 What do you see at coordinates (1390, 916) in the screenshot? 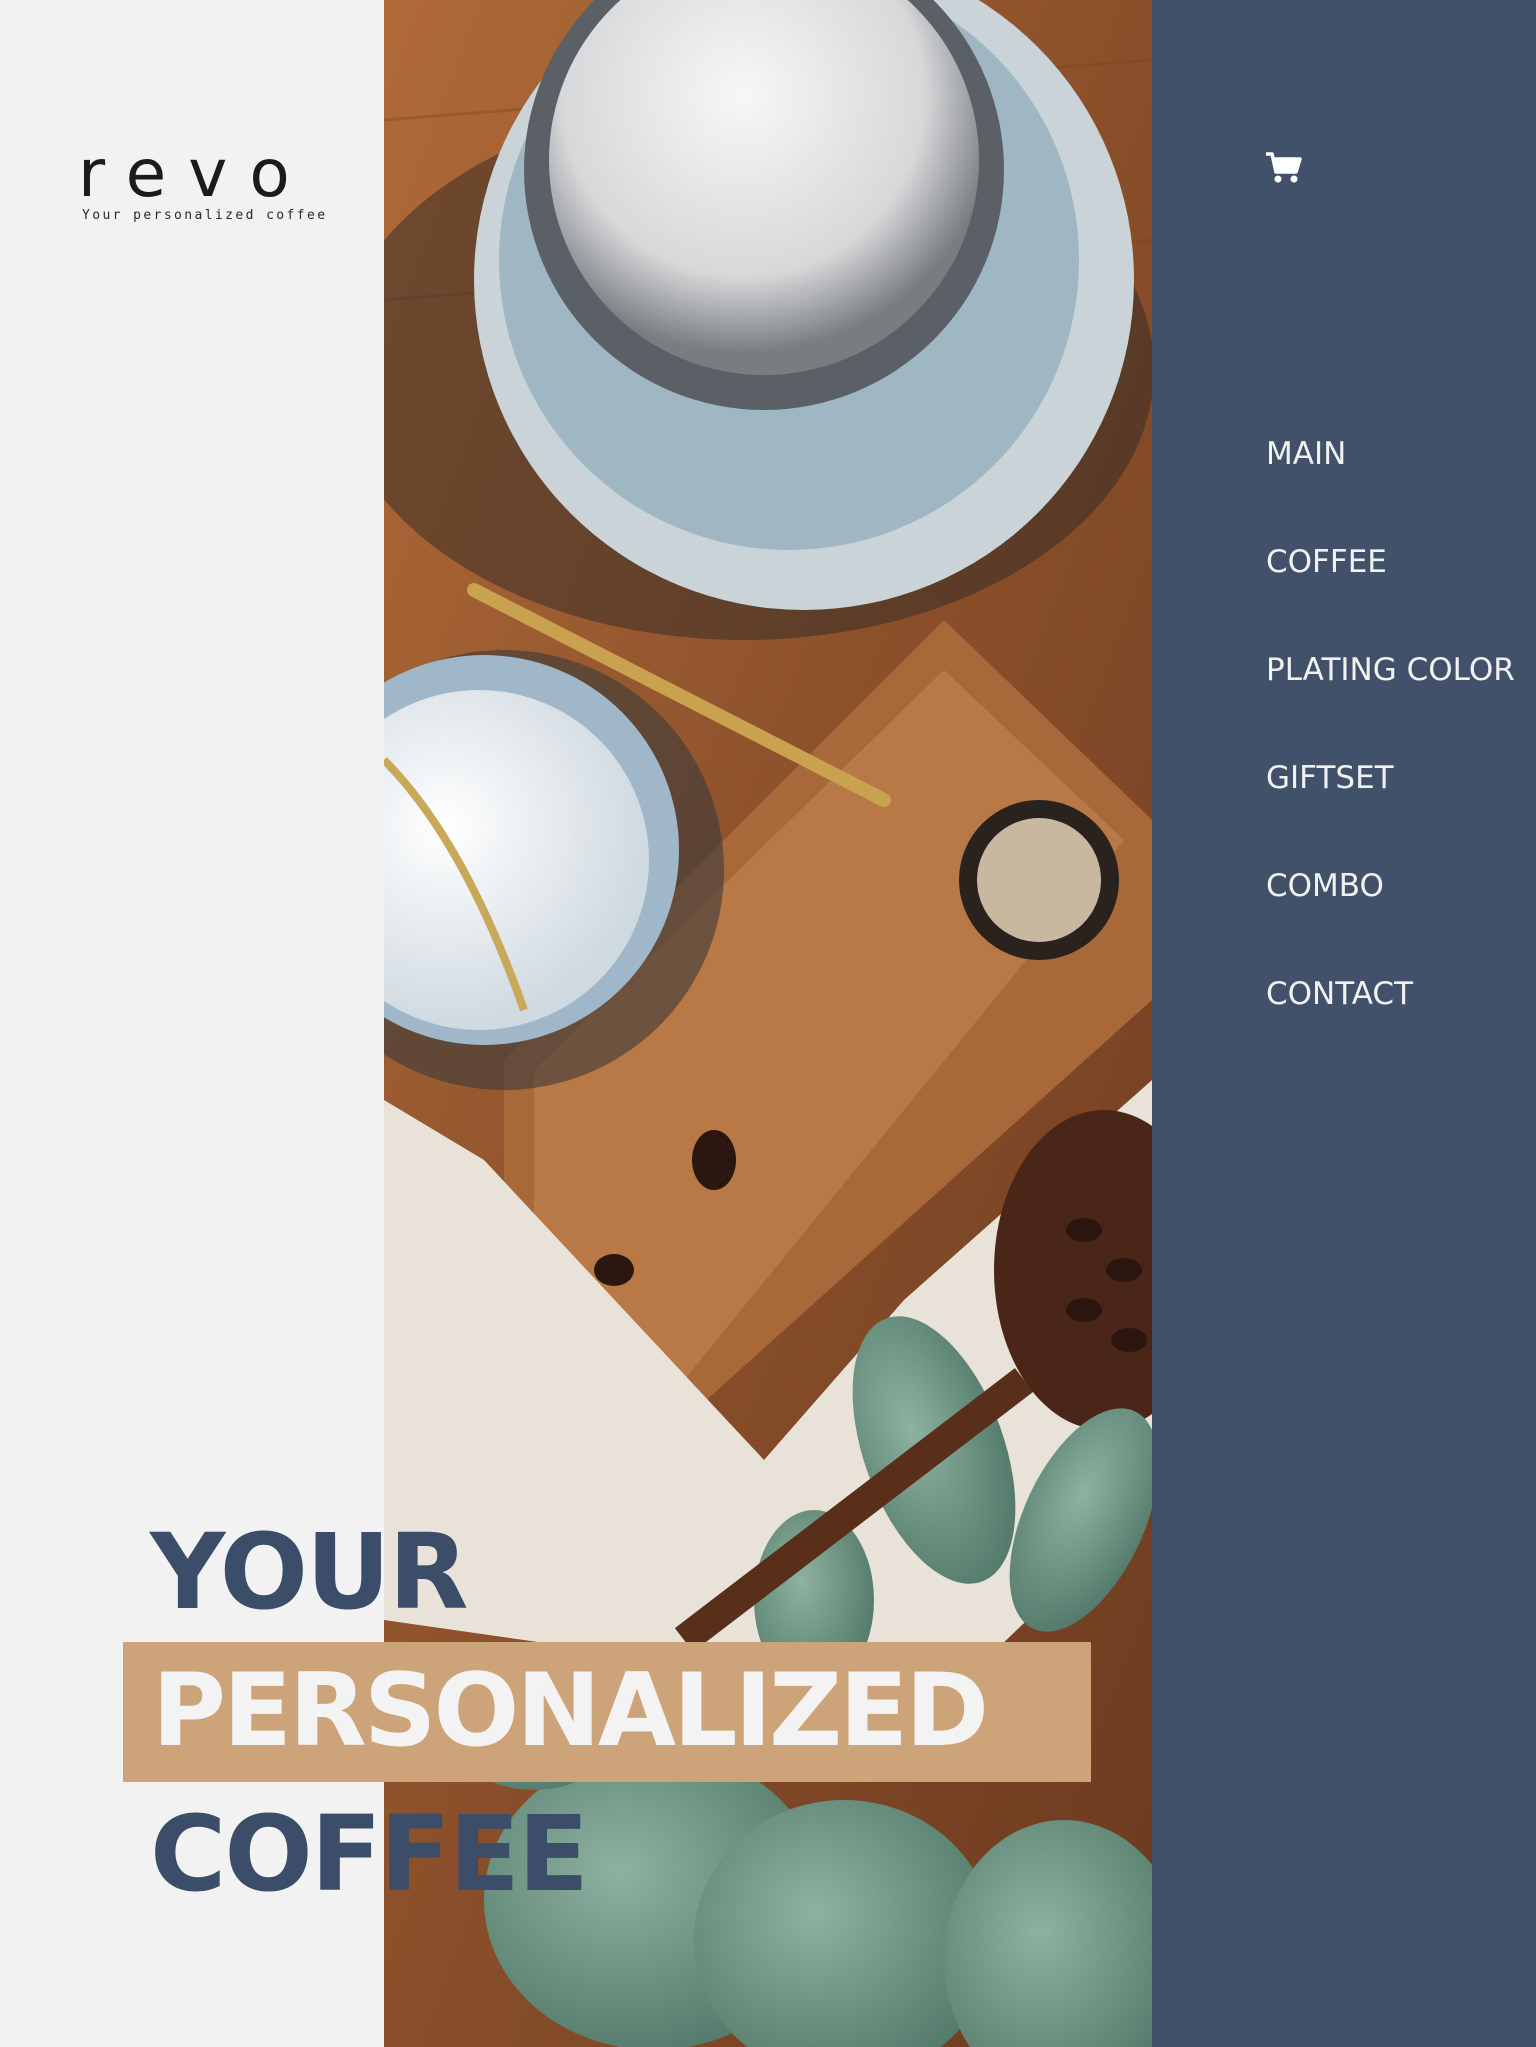
I see `nav-item-combo: COMBO` at bounding box center [1390, 916].